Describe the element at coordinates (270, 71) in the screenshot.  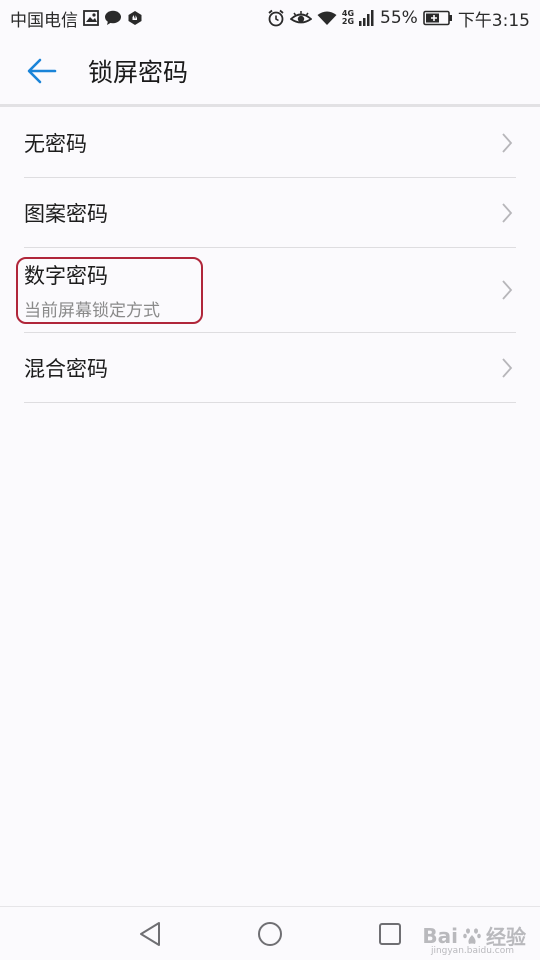
I see `app-header: 锁屏密码` at that location.